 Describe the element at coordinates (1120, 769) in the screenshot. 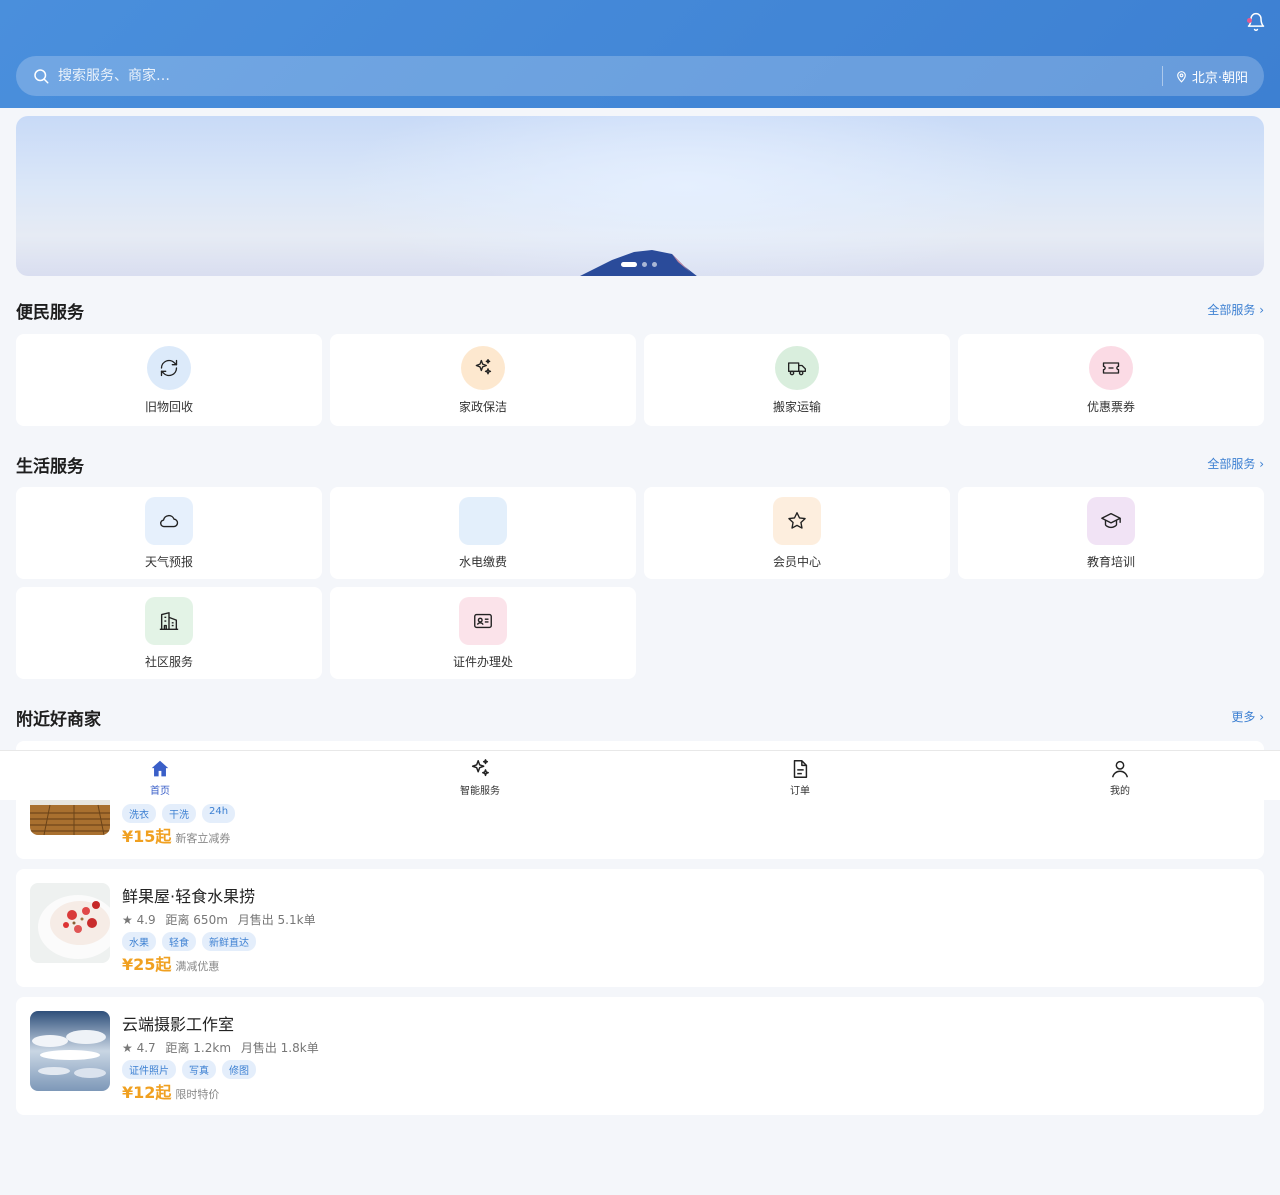

I see `user-icon` at that location.